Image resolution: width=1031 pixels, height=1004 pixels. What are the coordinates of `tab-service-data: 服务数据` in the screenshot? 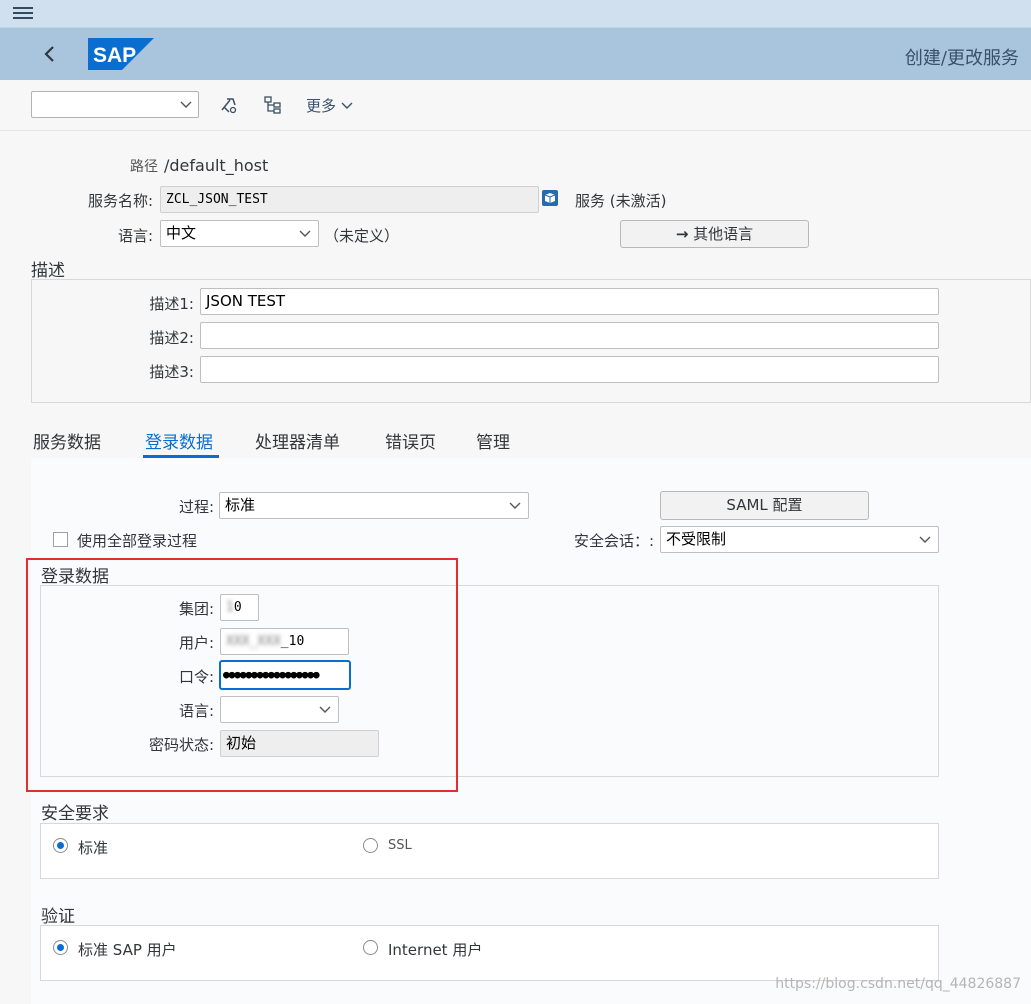 It's located at (67, 440).